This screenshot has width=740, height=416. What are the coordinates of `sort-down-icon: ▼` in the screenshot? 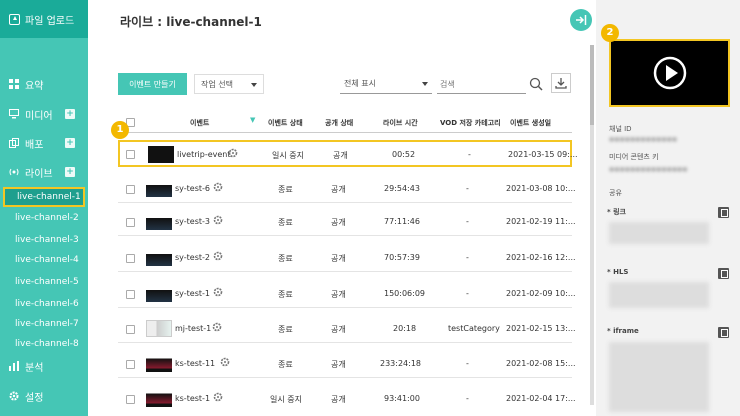 It's located at (252, 120).